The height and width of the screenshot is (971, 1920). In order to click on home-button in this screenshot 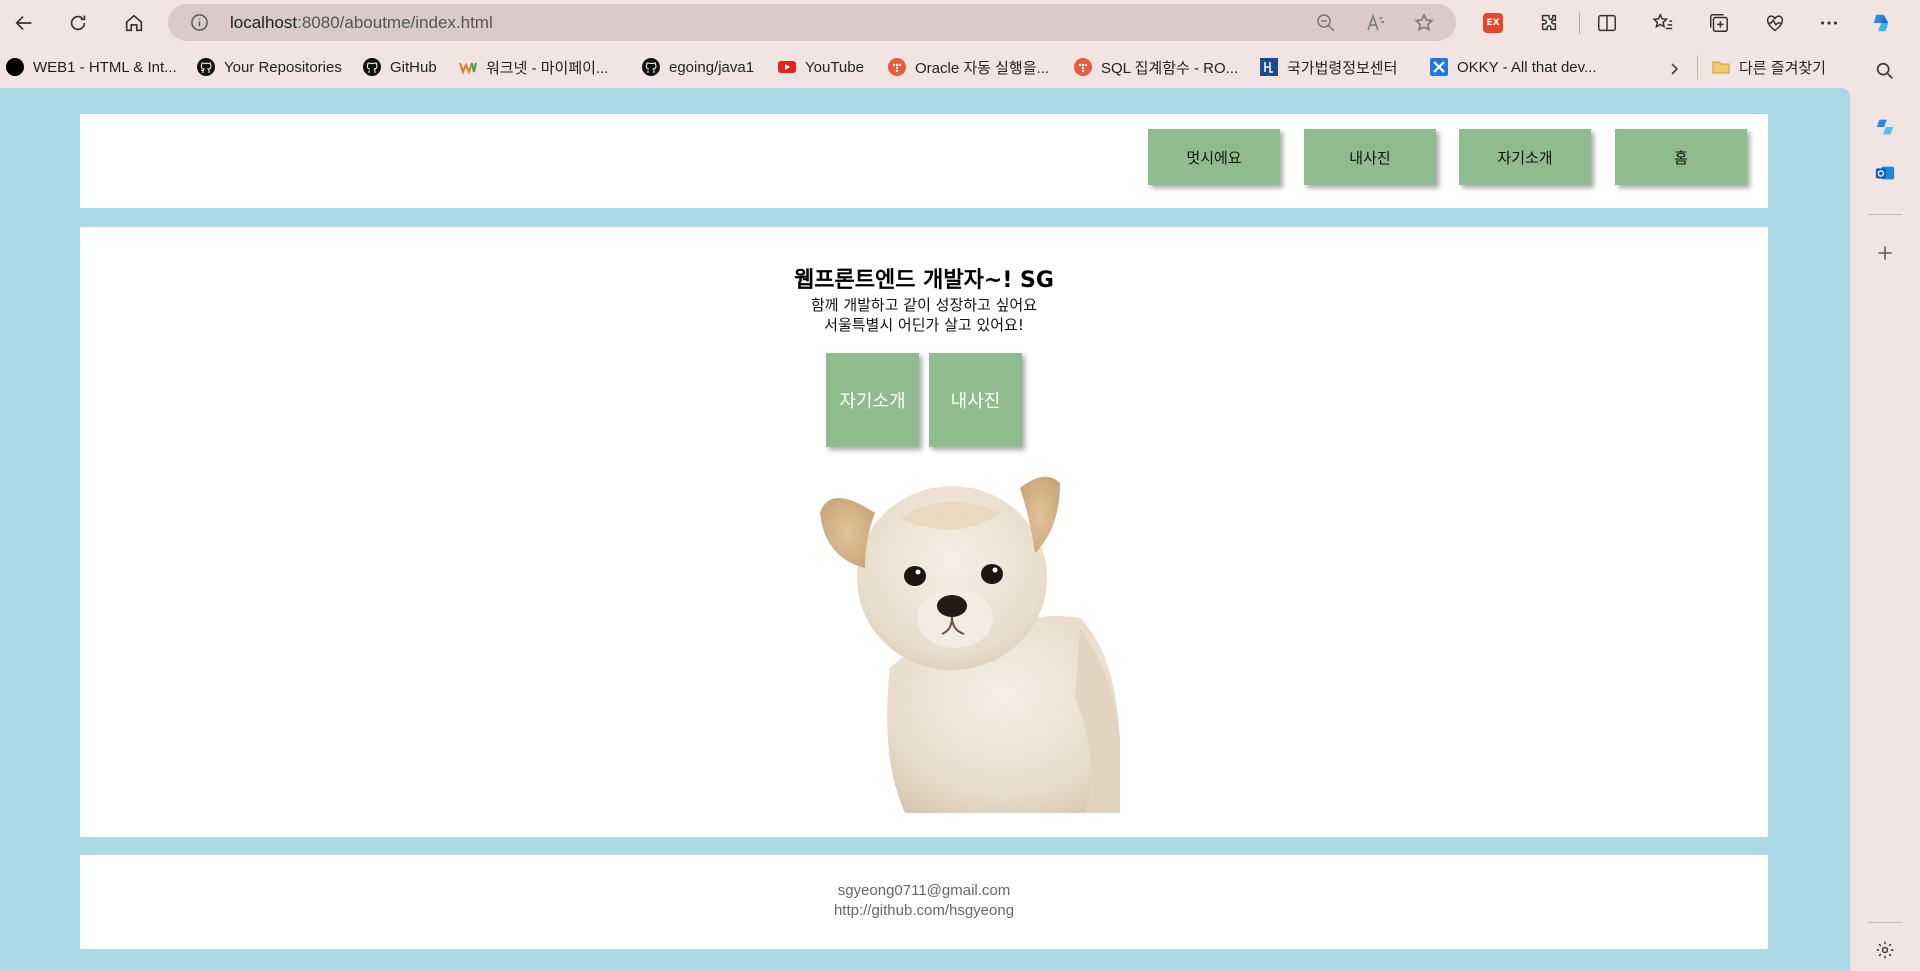, I will do `click(134, 23)`.